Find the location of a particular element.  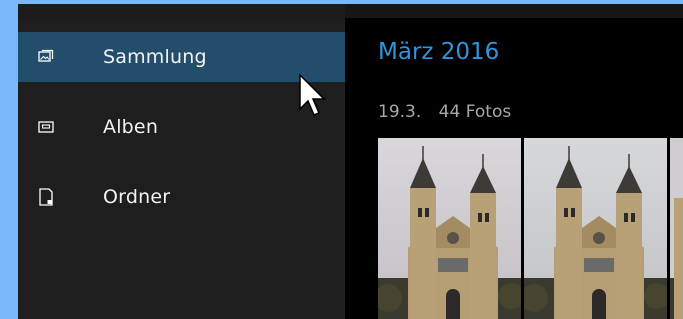

photo-count: 44 Fotos is located at coordinates (475, 112).